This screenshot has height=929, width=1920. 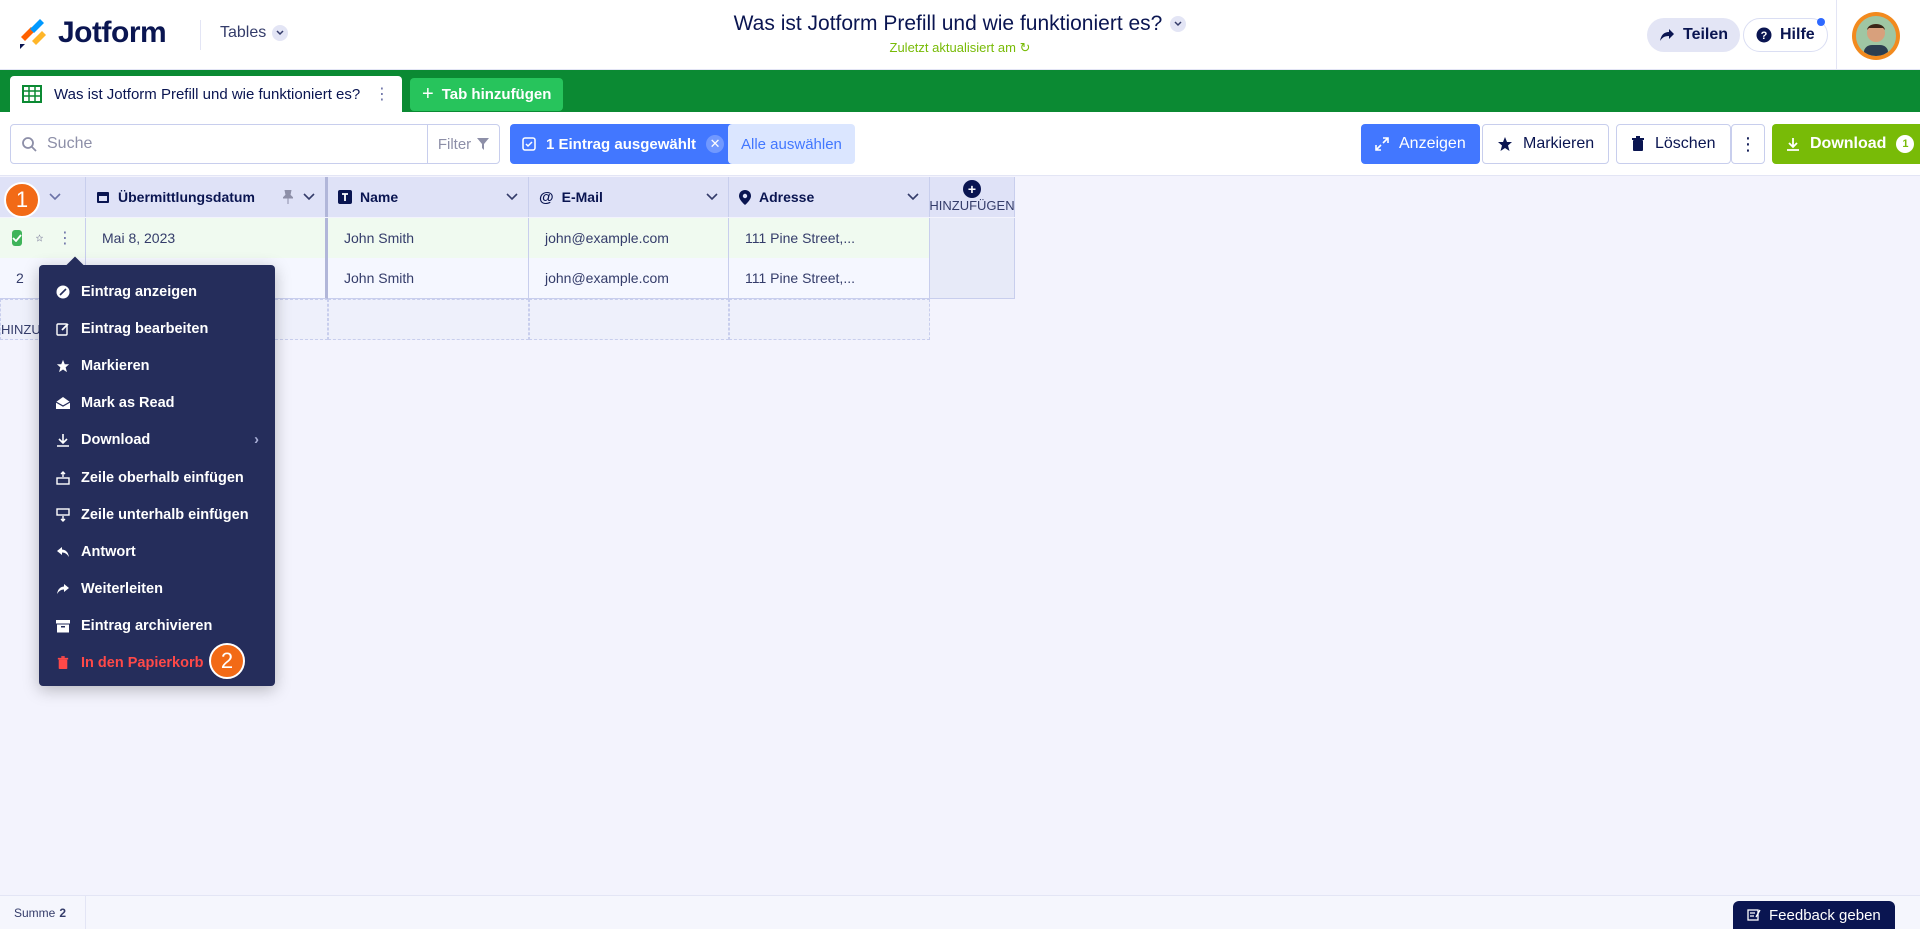 I want to click on star-outline-icon, so click(x=39, y=238).